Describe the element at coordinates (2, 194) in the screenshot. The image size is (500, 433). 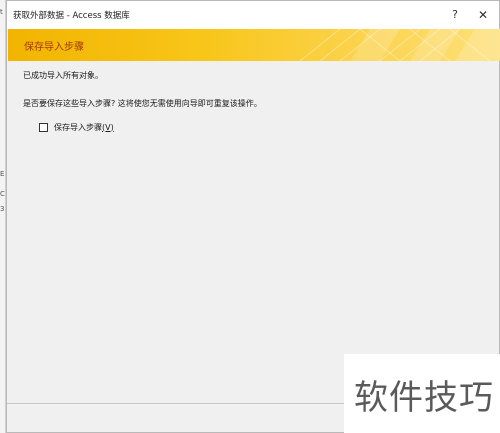
I see `bg-char: C` at that location.